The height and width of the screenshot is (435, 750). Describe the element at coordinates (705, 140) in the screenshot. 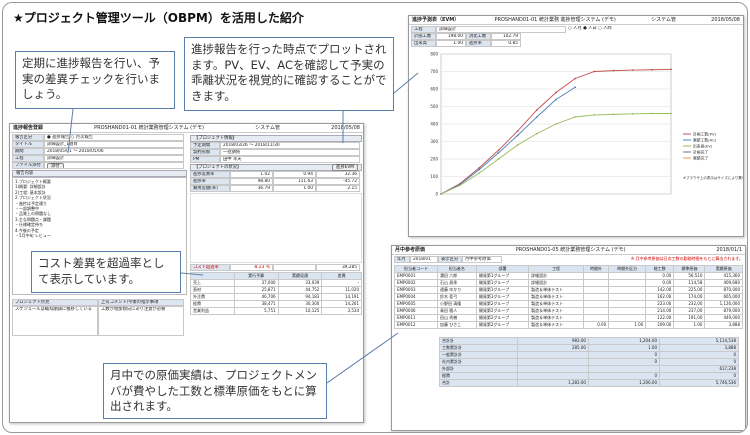

I see `legend-label: 実績工数(AC)` at that location.